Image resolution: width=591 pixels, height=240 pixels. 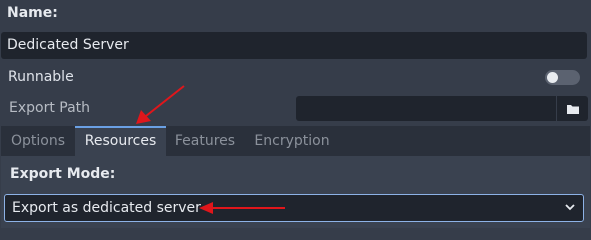 What do you see at coordinates (38, 141) in the screenshot?
I see `tab-options: Options` at bounding box center [38, 141].